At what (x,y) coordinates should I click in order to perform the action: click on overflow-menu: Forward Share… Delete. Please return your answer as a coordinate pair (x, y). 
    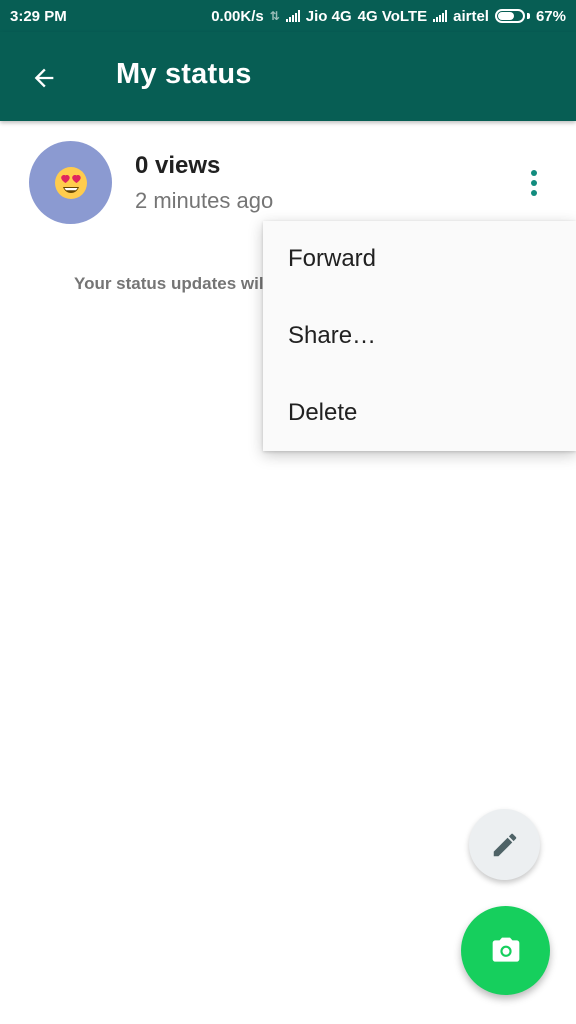
    Looking at the image, I should click on (419, 336).